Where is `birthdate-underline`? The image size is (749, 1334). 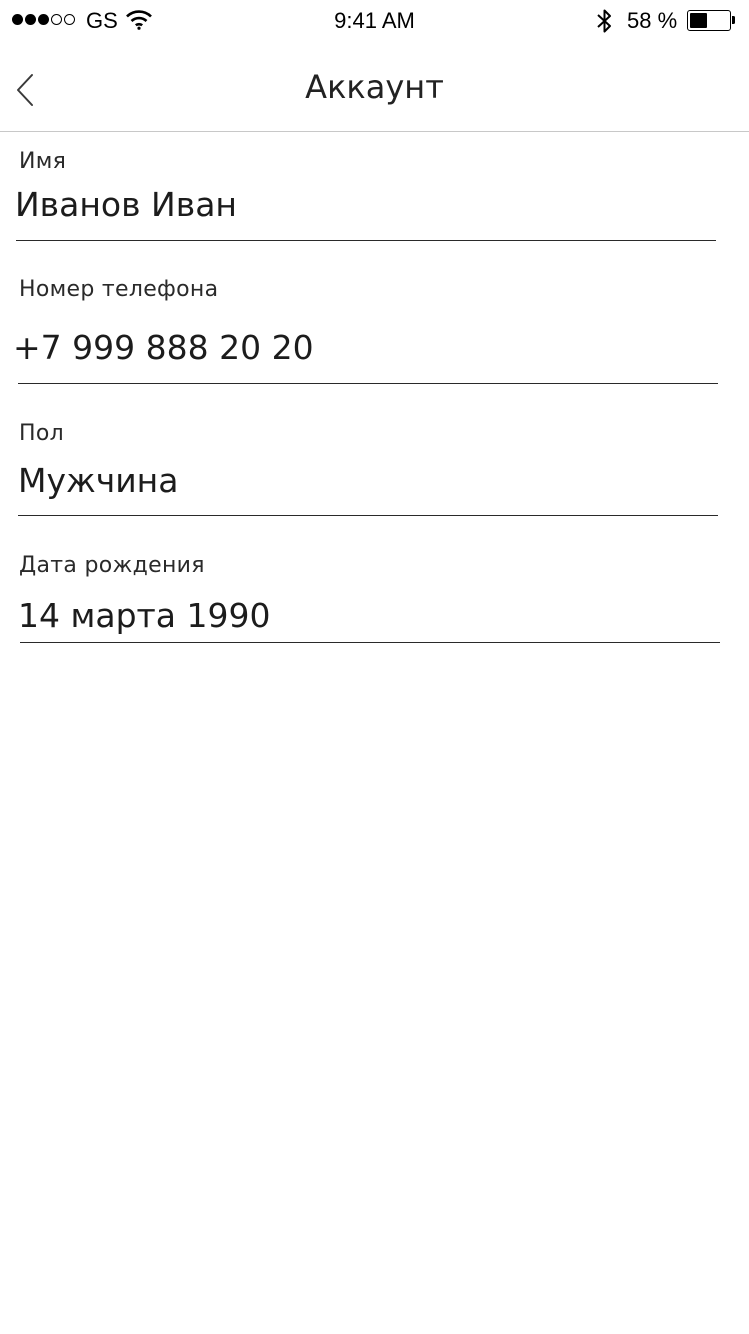 birthdate-underline is located at coordinates (370, 642).